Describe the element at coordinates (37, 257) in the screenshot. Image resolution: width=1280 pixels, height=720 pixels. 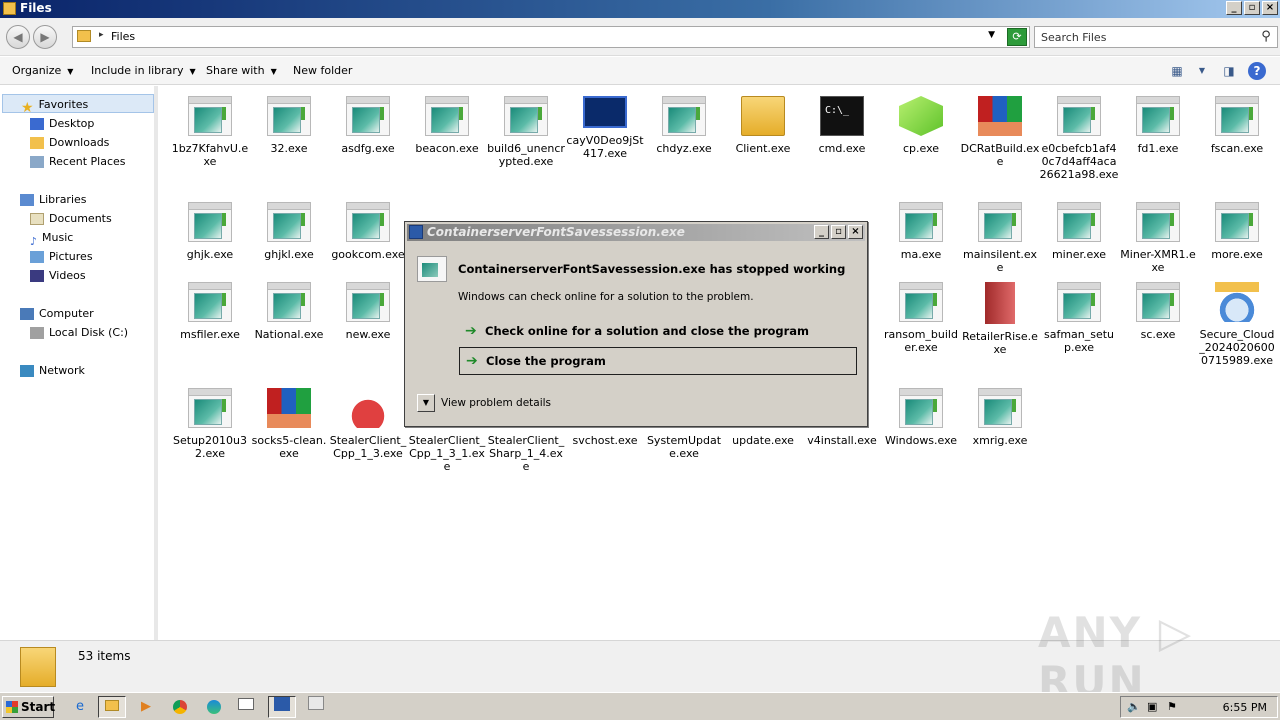
I see `pictures-icon` at that location.